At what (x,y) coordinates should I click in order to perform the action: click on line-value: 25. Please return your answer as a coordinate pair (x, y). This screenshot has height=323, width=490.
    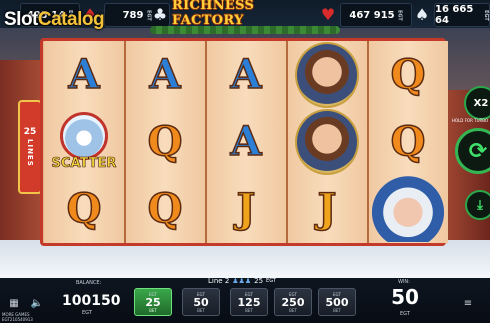
    Looking at the image, I should click on (259, 281).